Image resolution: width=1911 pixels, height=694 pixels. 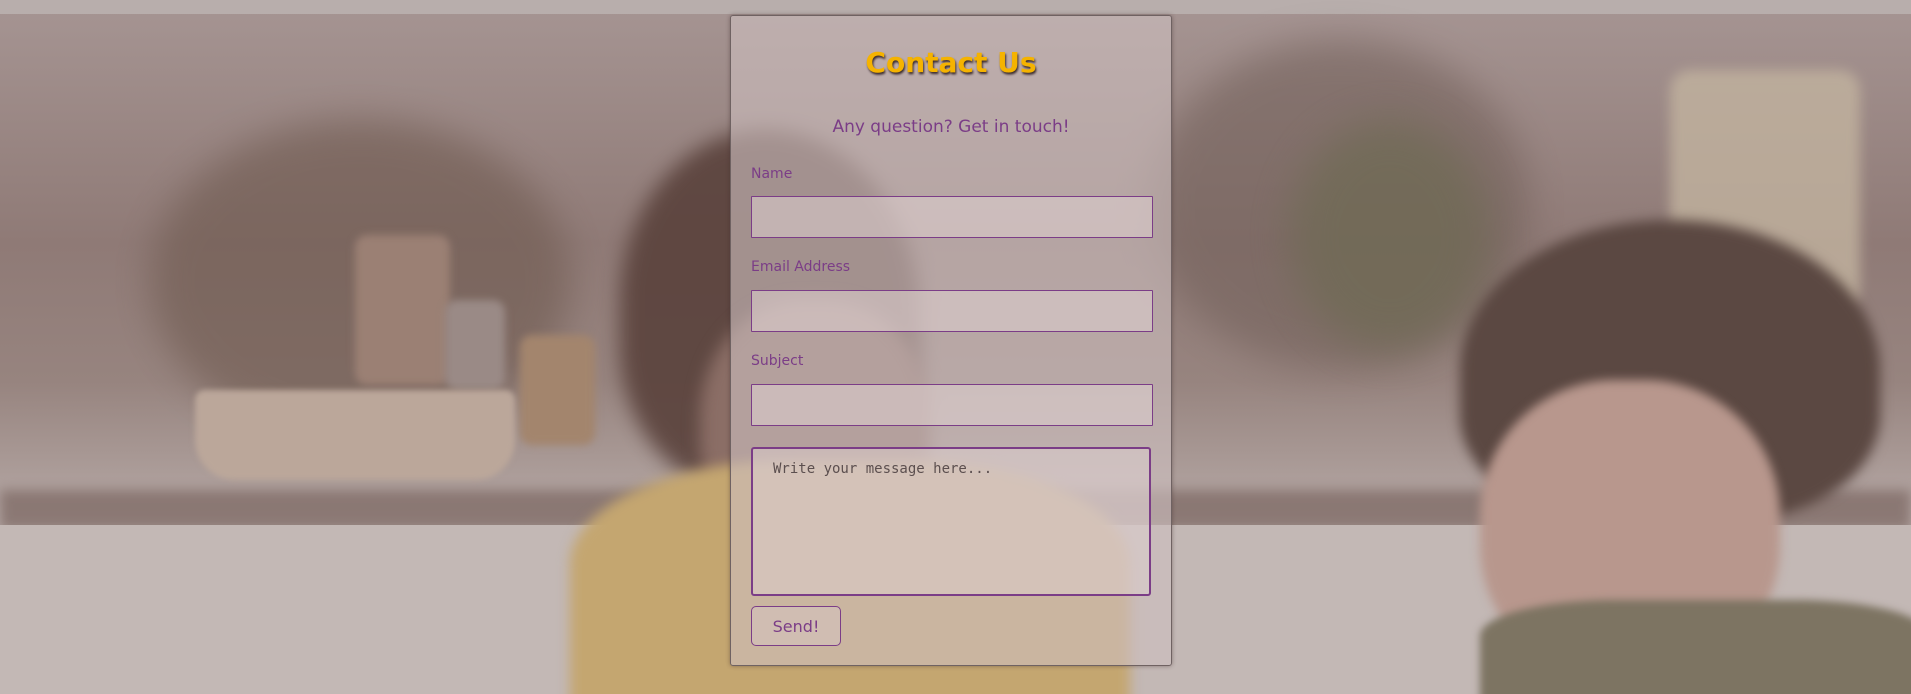 I want to click on name-input, so click(x=952, y=217).